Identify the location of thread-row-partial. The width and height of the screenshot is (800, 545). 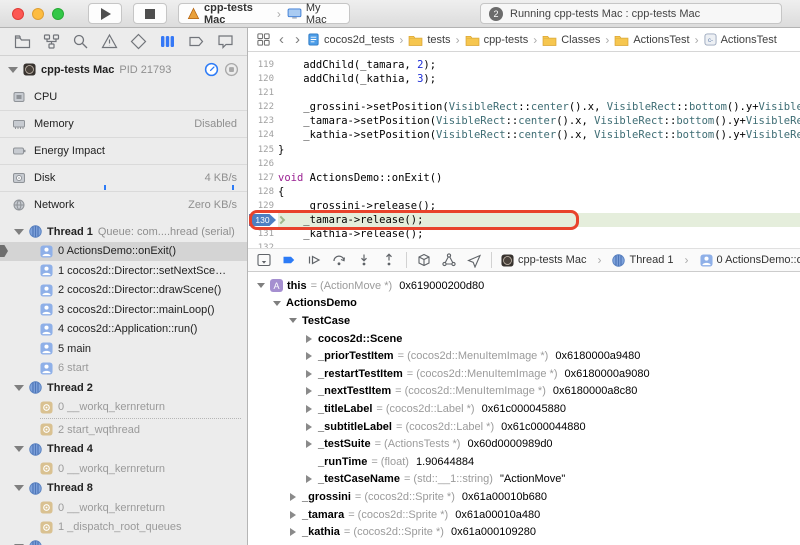
(123, 541).